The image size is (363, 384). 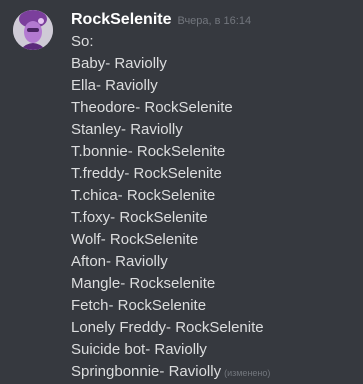 I want to click on message-line: Stanley- Raviolly, so click(x=127, y=129).